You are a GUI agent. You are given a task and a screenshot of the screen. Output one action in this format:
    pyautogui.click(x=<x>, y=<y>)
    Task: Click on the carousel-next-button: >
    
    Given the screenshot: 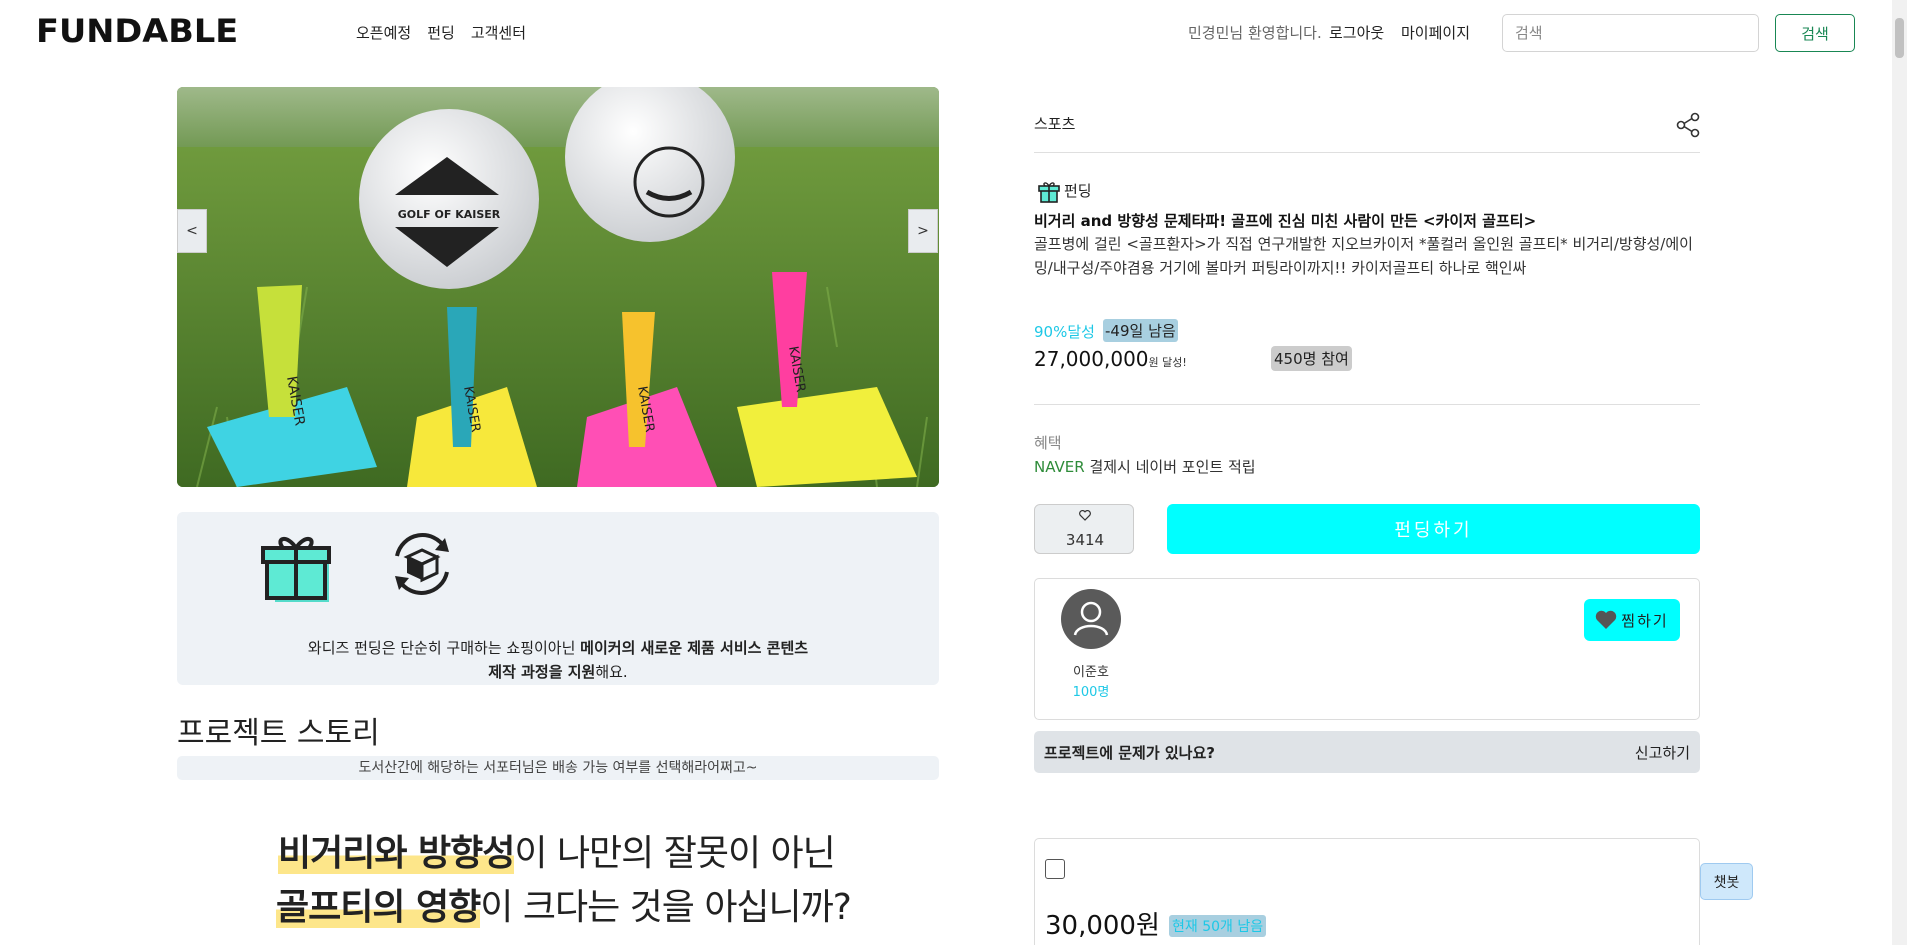 What is the action you would take?
    pyautogui.click(x=923, y=231)
    